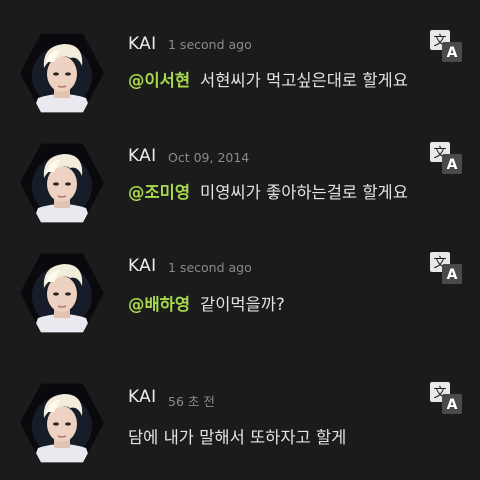  I want to click on comment-body: @조미영 미영씨가 좋아하는걸로 할게요, so click(268, 191).